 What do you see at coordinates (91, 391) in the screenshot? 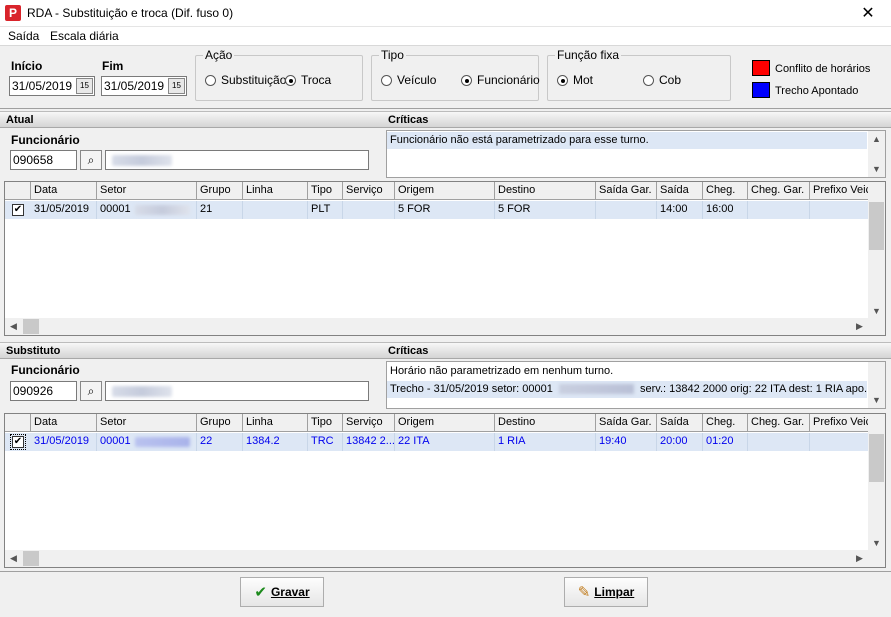
I see `substituto-search-button: ⌕` at bounding box center [91, 391].